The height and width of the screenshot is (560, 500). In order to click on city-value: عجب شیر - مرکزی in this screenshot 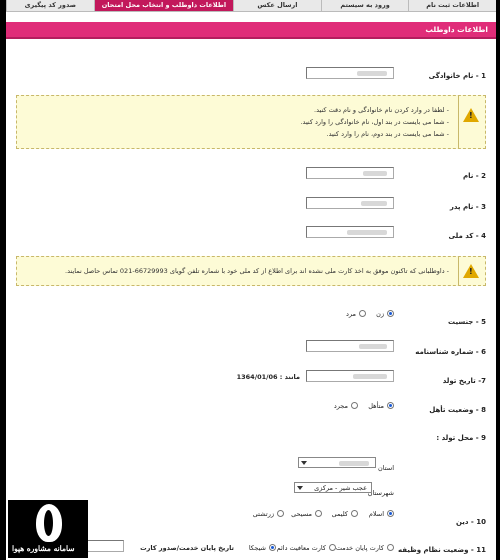, I will do `click(340, 488)`.